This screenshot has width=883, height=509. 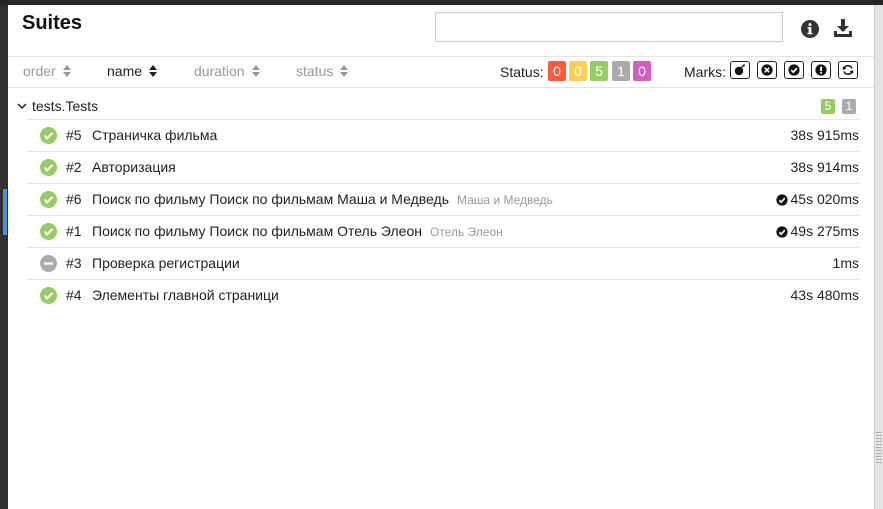 What do you see at coordinates (219, 71) in the screenshot?
I see `sort-duration-label: duration` at bounding box center [219, 71].